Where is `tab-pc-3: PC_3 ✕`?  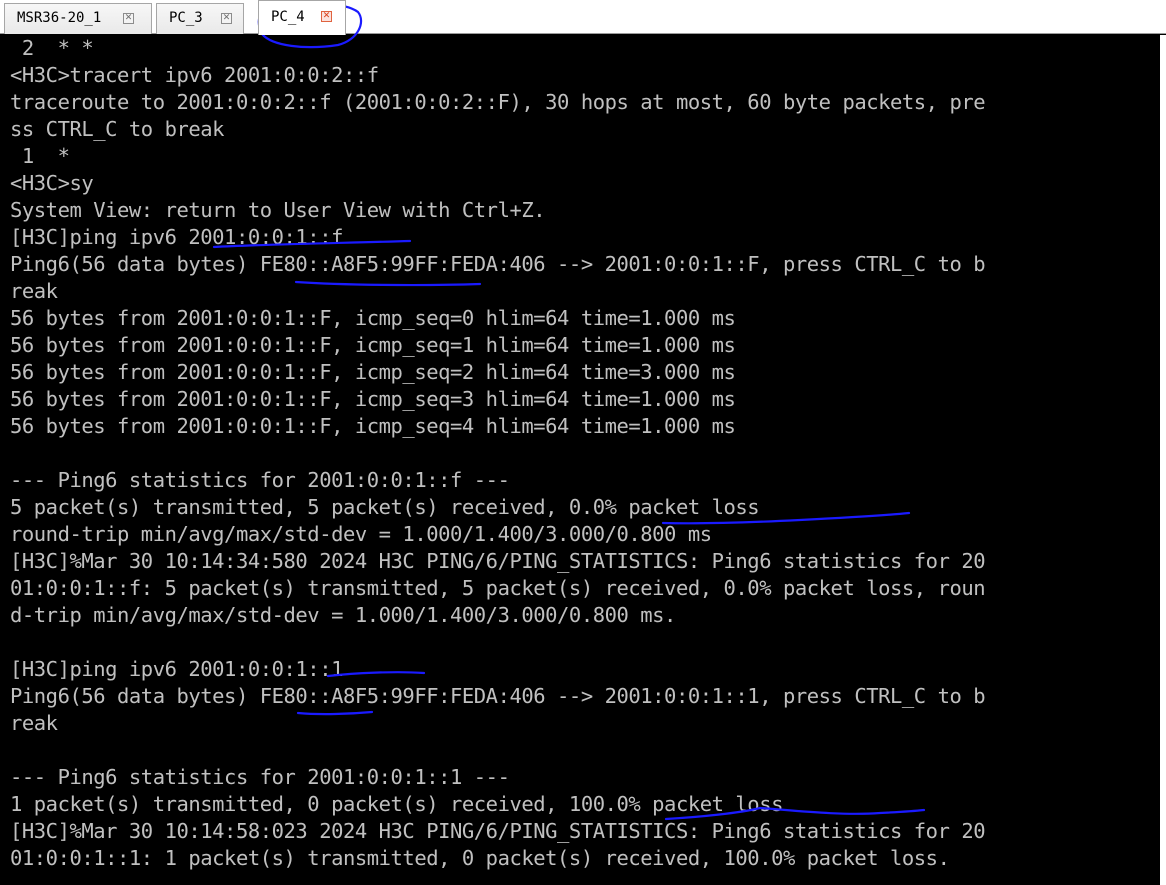 tab-pc-3: PC_3 ✕ is located at coordinates (200, 18).